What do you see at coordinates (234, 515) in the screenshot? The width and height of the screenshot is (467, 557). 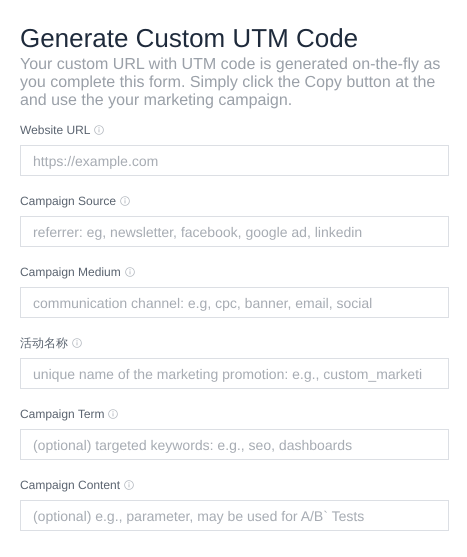 I see `input-field: (optional) e.g., parameter, may be used for A/B` Tests` at bounding box center [234, 515].